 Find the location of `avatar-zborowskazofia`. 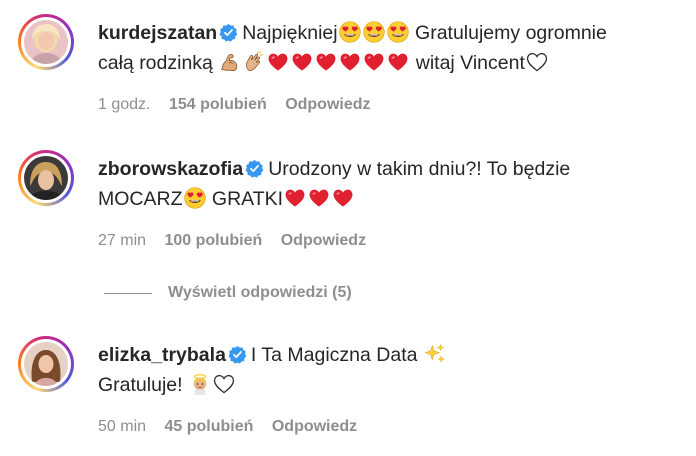

avatar-zborowskazofia is located at coordinates (46, 178).